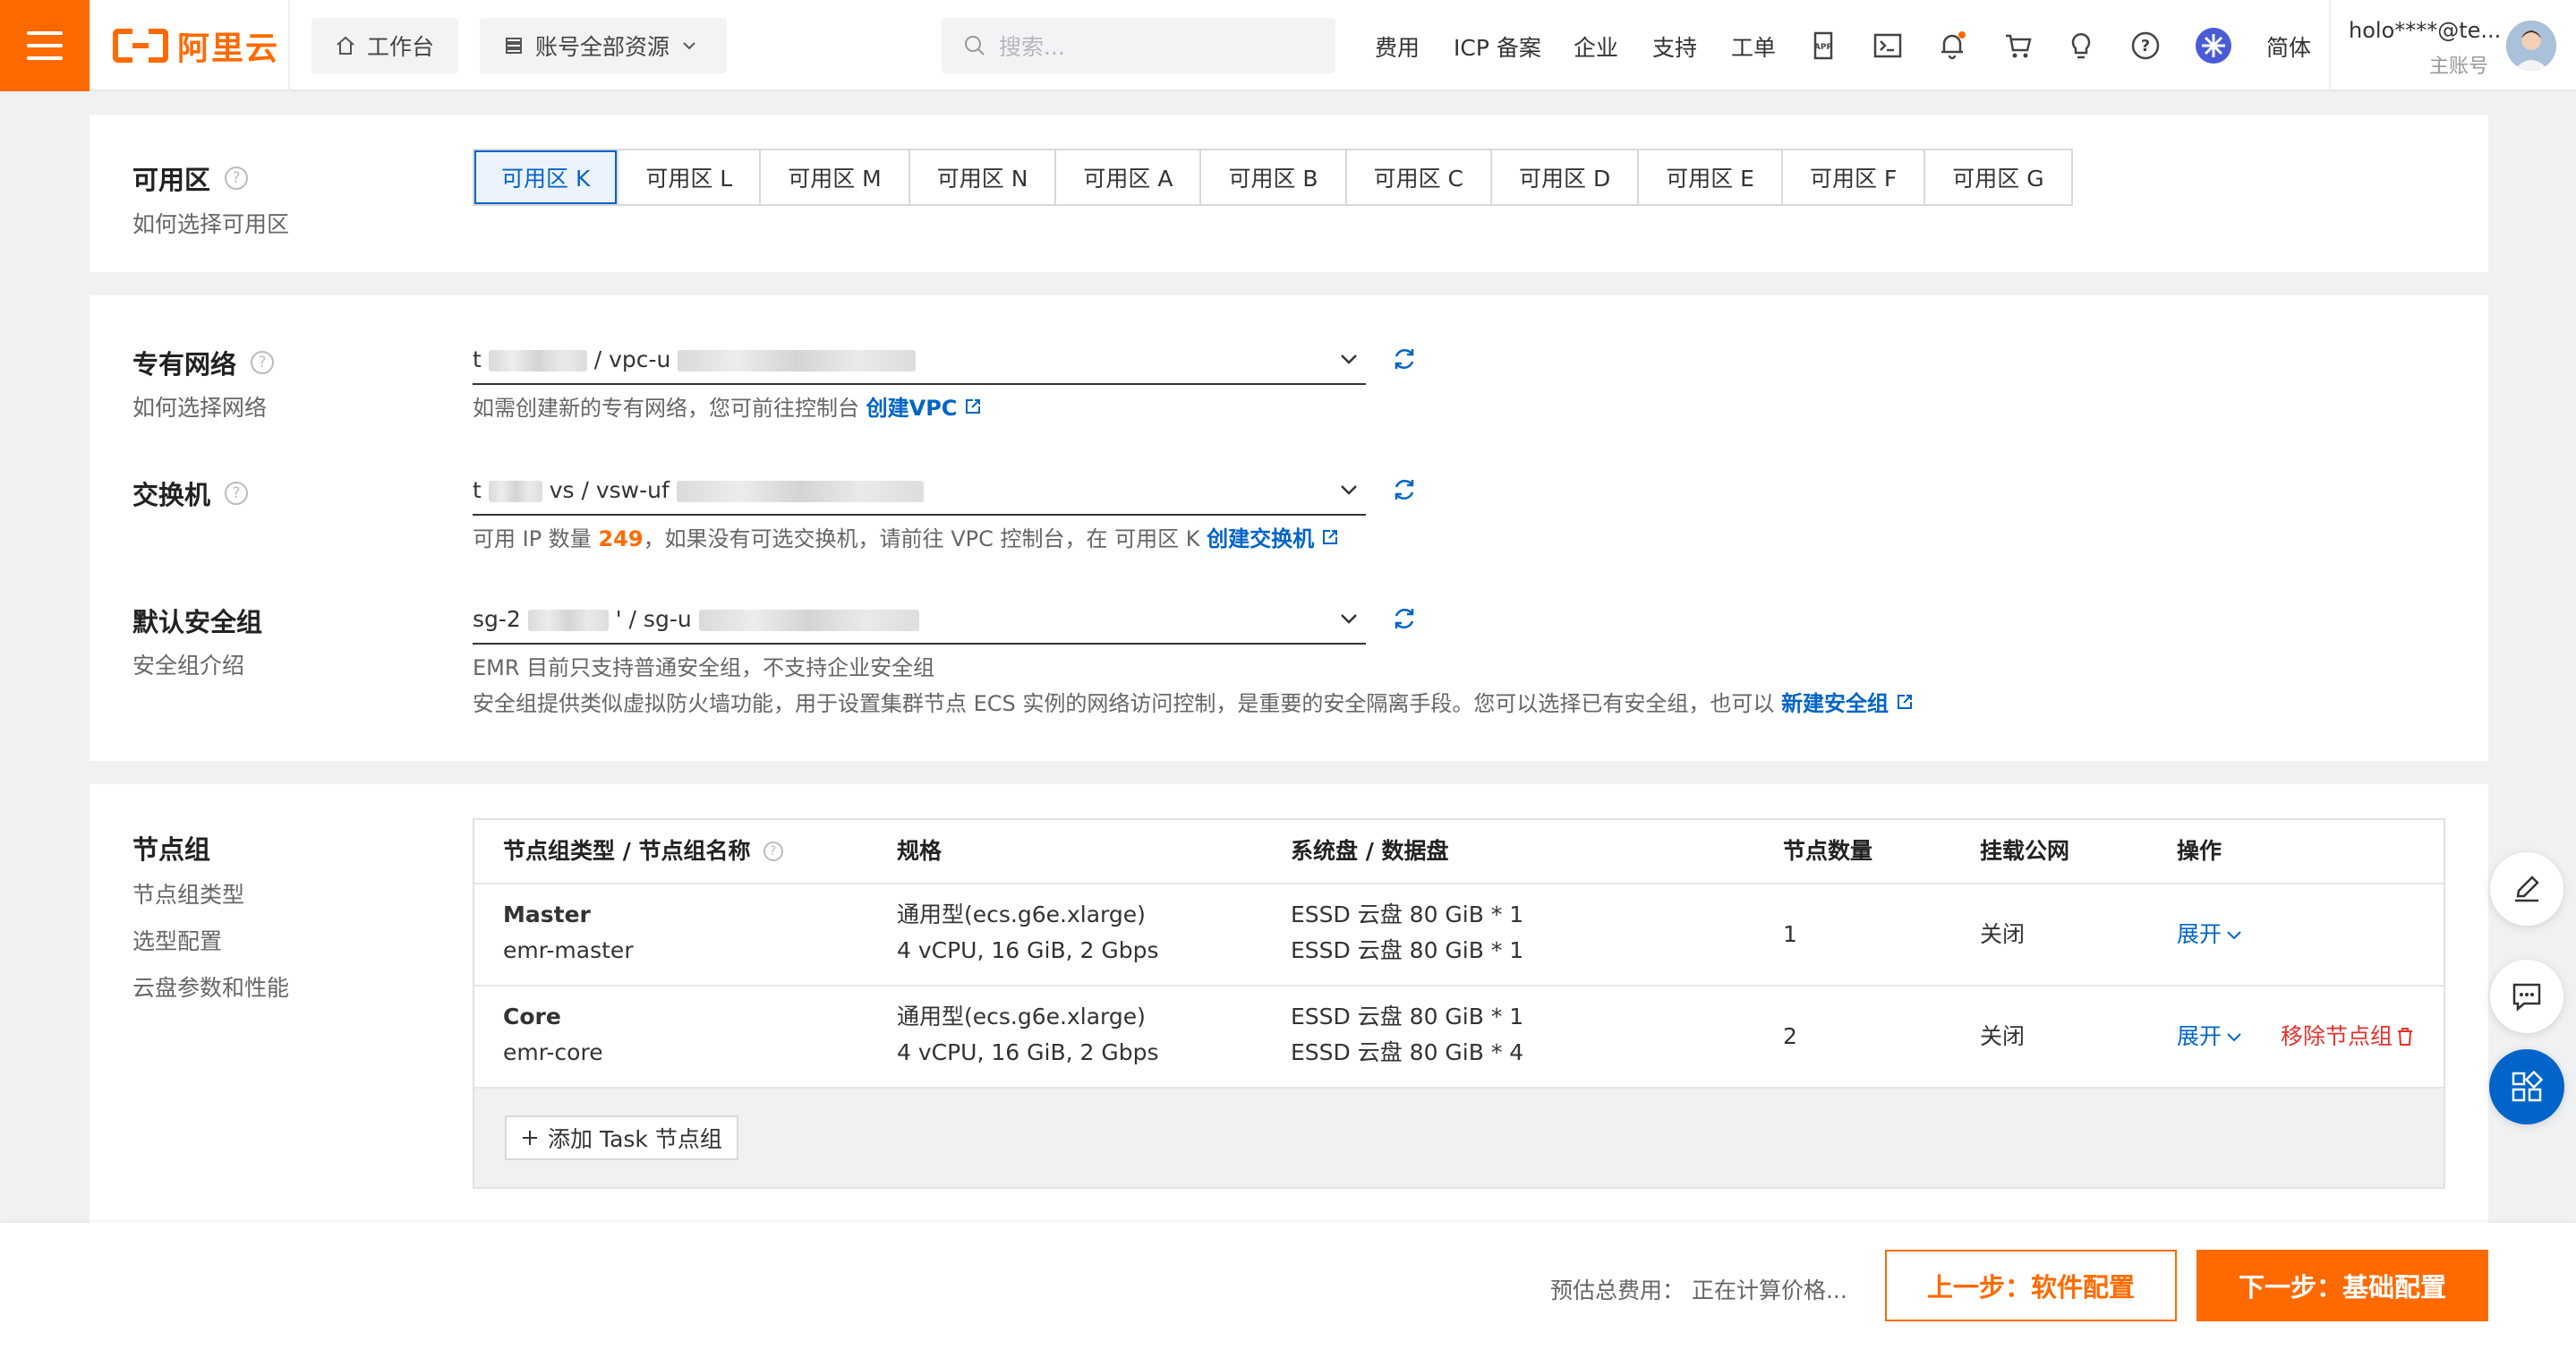 Image resolution: width=2576 pixels, height=1350 pixels. What do you see at coordinates (2458, 67) in the screenshot?
I see `user-account-type: 主账号` at bounding box center [2458, 67].